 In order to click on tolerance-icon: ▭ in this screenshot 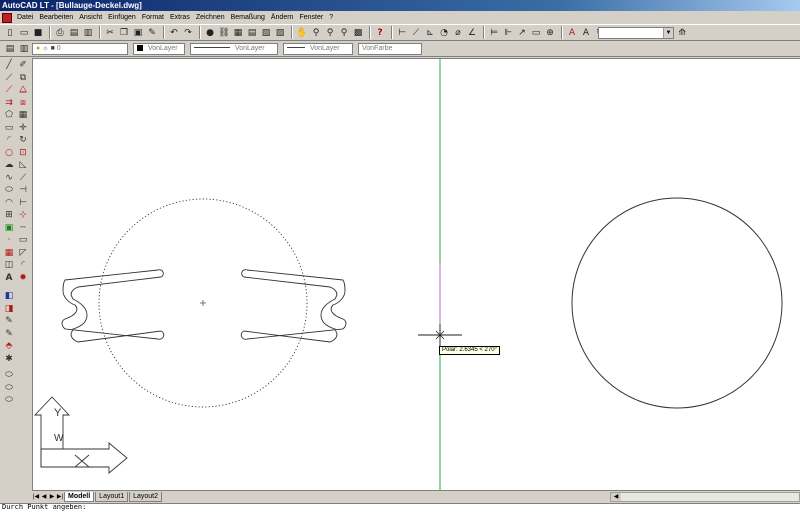, I will do `click(536, 33)`.